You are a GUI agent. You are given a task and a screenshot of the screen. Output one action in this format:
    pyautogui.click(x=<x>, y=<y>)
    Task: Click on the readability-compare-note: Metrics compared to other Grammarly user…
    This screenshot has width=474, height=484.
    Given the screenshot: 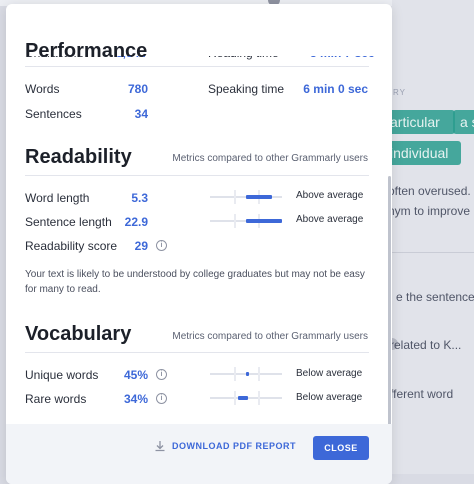 What is the action you would take?
    pyautogui.click(x=270, y=158)
    